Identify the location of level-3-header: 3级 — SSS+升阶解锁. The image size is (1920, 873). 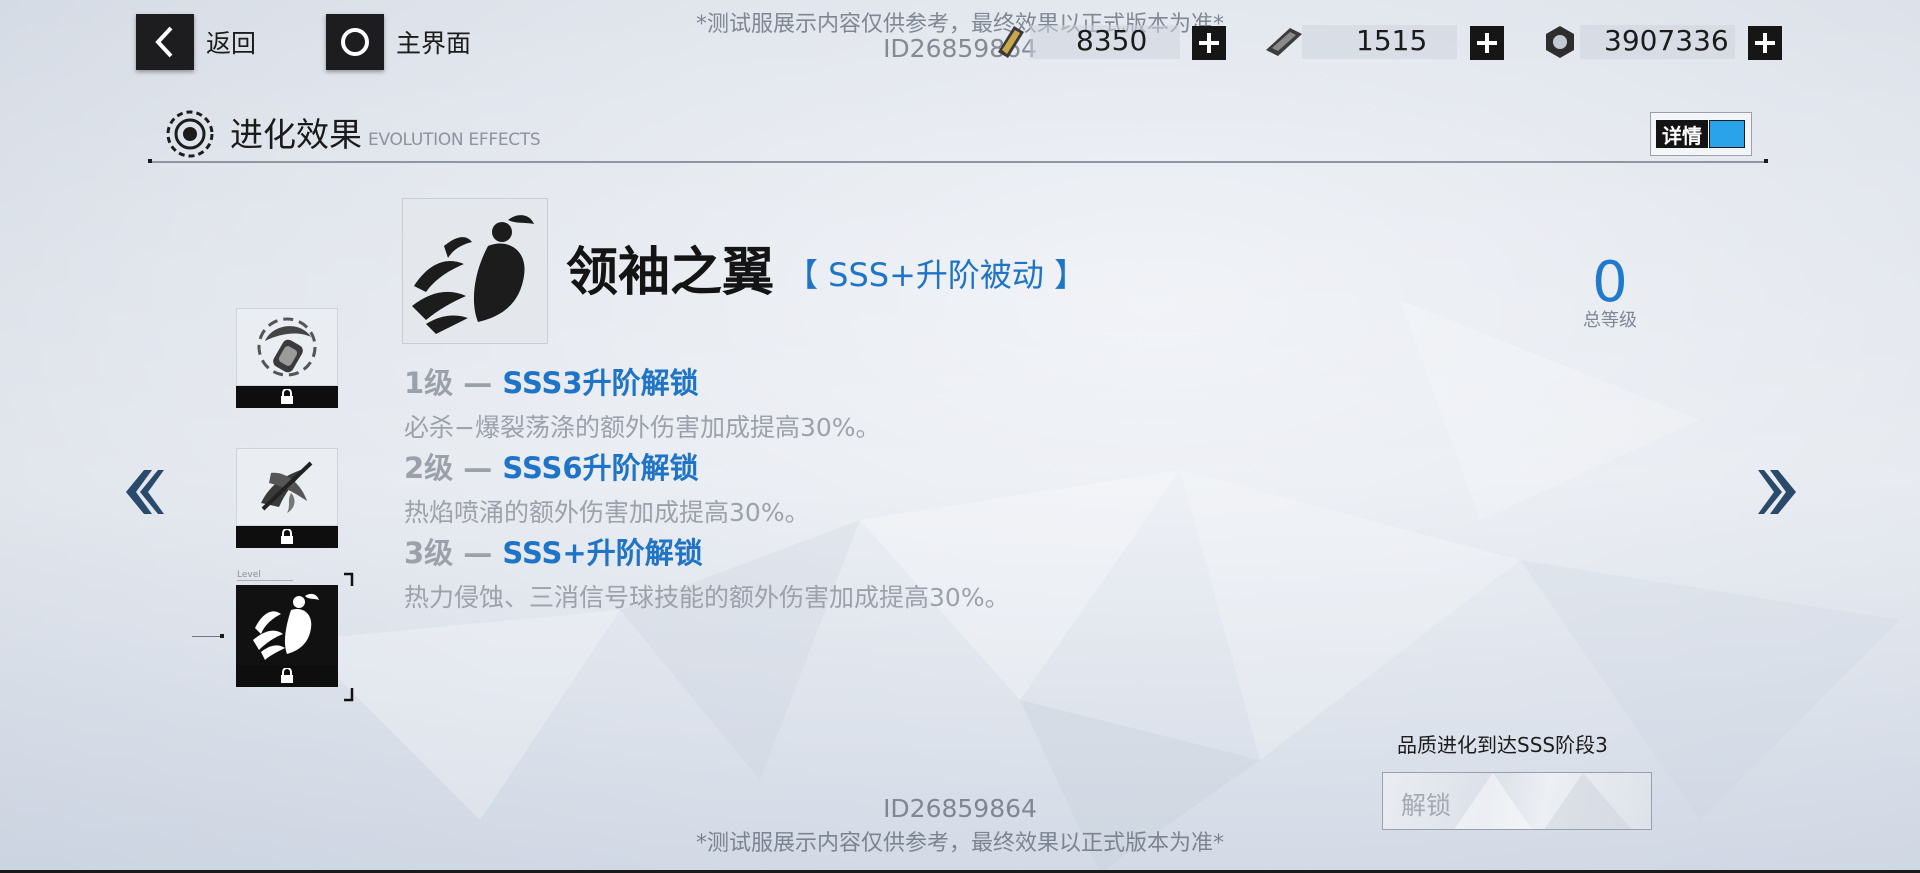
(553, 551).